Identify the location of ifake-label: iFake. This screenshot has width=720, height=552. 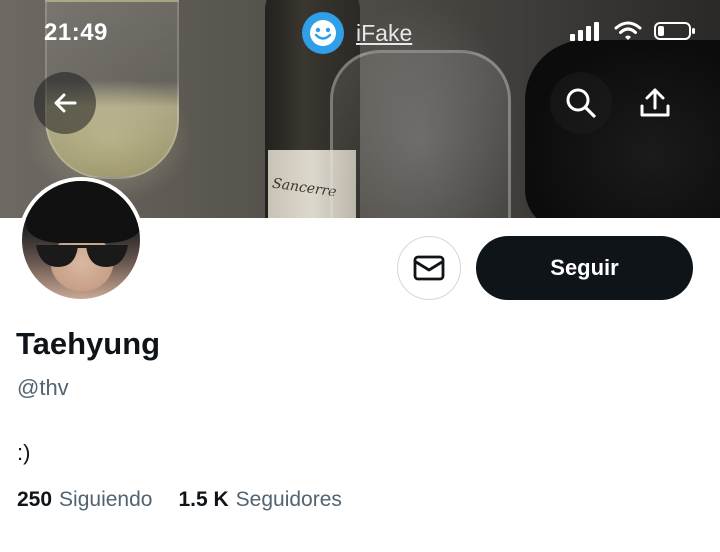
(384, 33).